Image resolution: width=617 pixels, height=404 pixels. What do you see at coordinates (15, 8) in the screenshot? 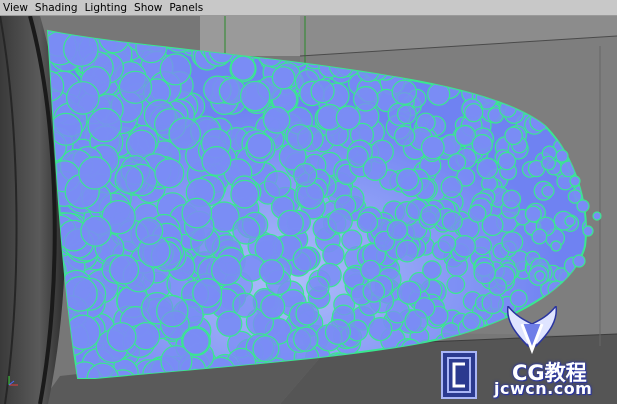
I see `menu-view: View` at bounding box center [15, 8].